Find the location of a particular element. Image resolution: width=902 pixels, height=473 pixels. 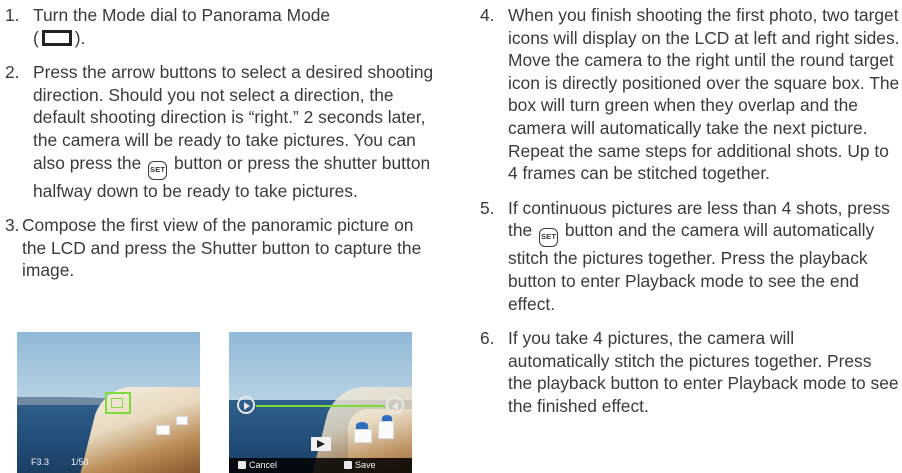

right-target-icon is located at coordinates (395, 405).